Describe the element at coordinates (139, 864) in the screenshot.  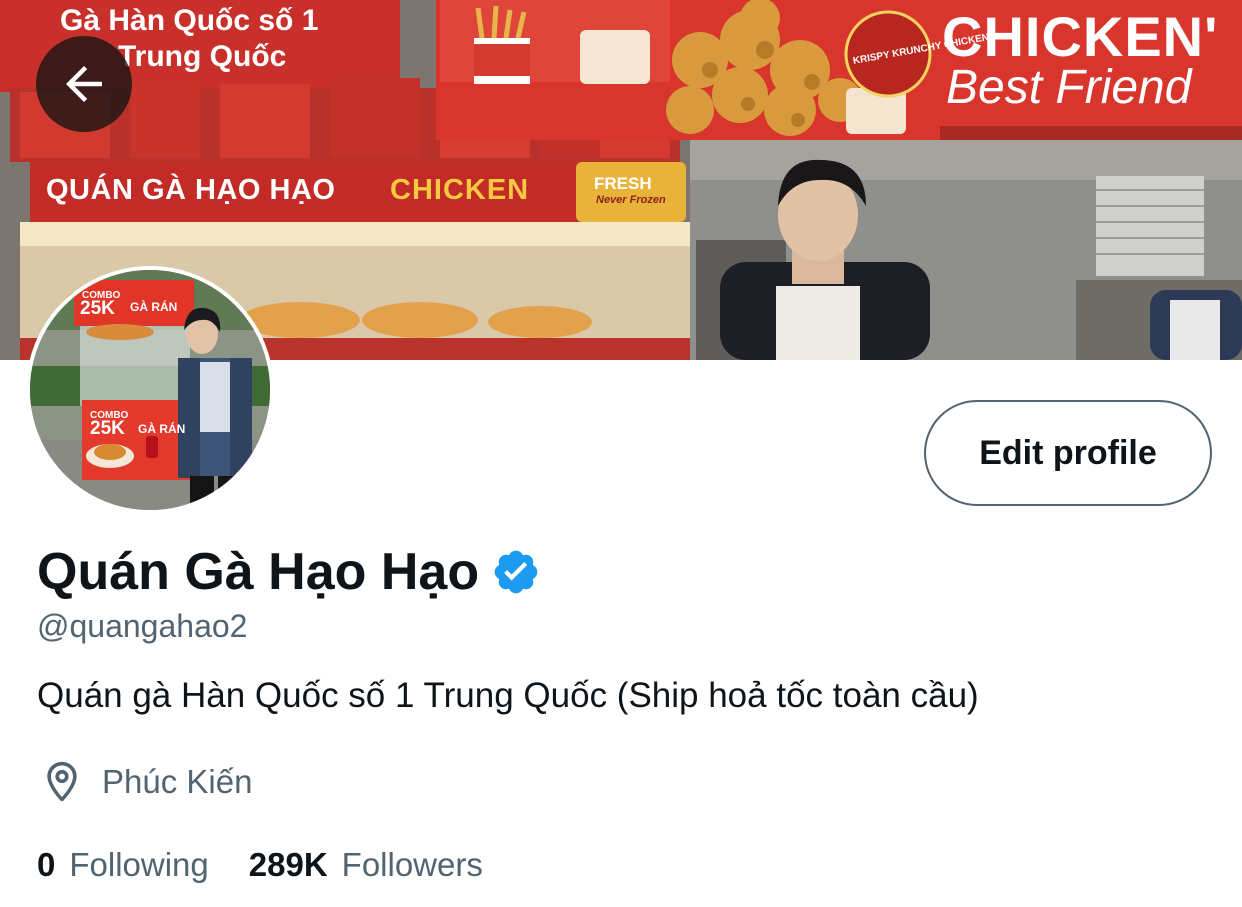
I see `following-label: Following` at that location.